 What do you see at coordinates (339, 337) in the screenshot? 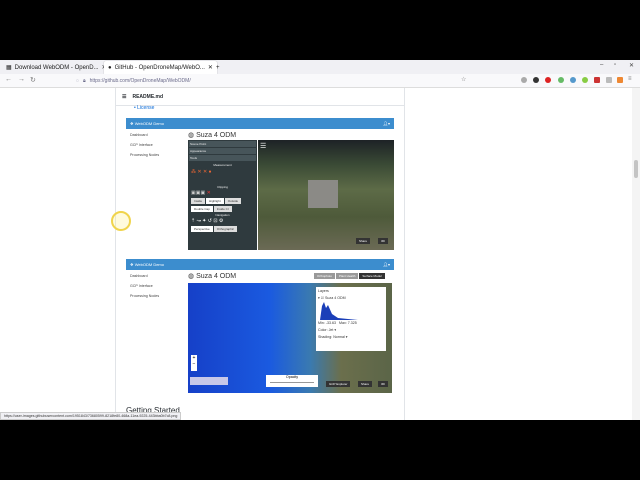
I see `shading-select: Normal` at bounding box center [339, 337].